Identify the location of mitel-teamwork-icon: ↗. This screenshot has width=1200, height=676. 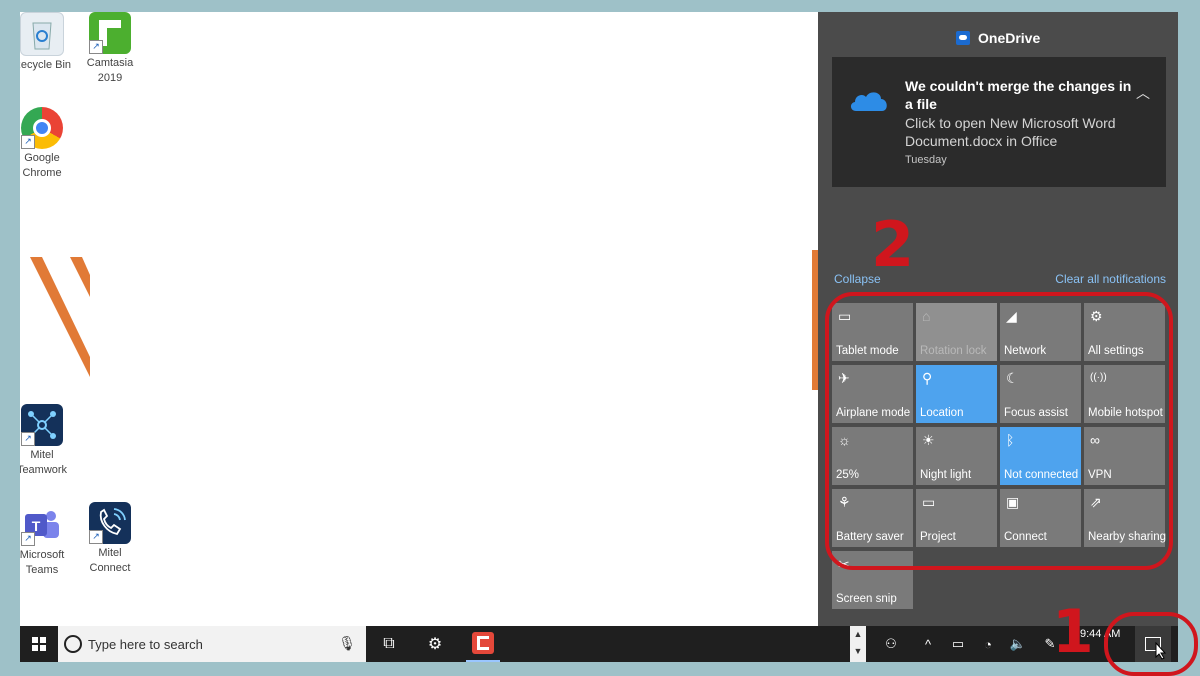
(42, 425).